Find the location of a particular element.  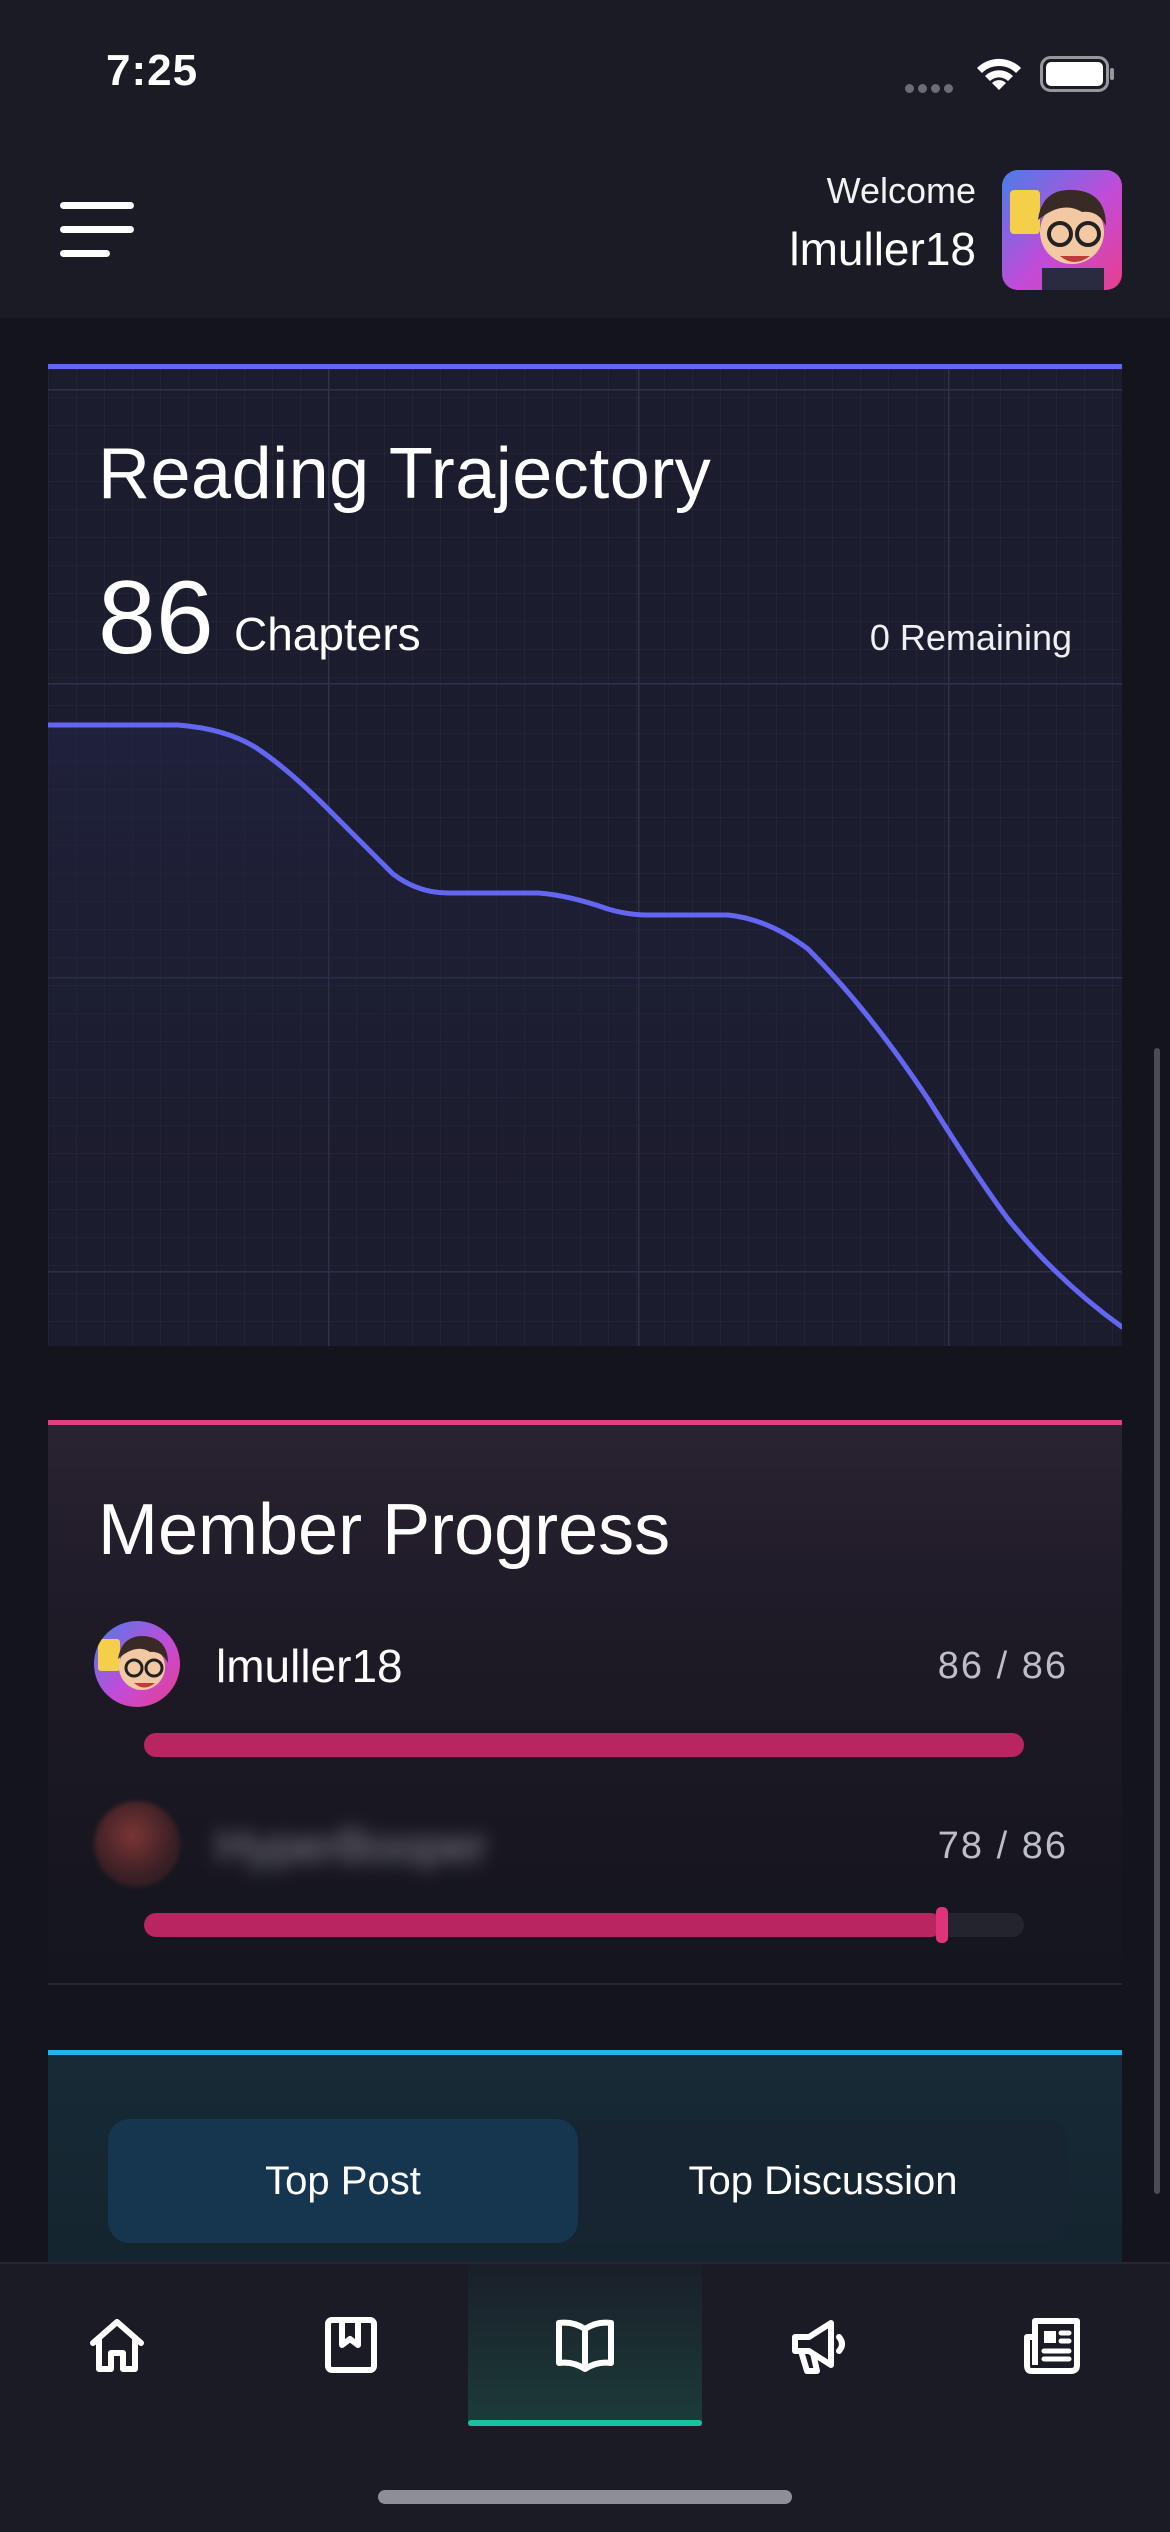

bookmark-book-icon is located at coordinates (351, 2345).